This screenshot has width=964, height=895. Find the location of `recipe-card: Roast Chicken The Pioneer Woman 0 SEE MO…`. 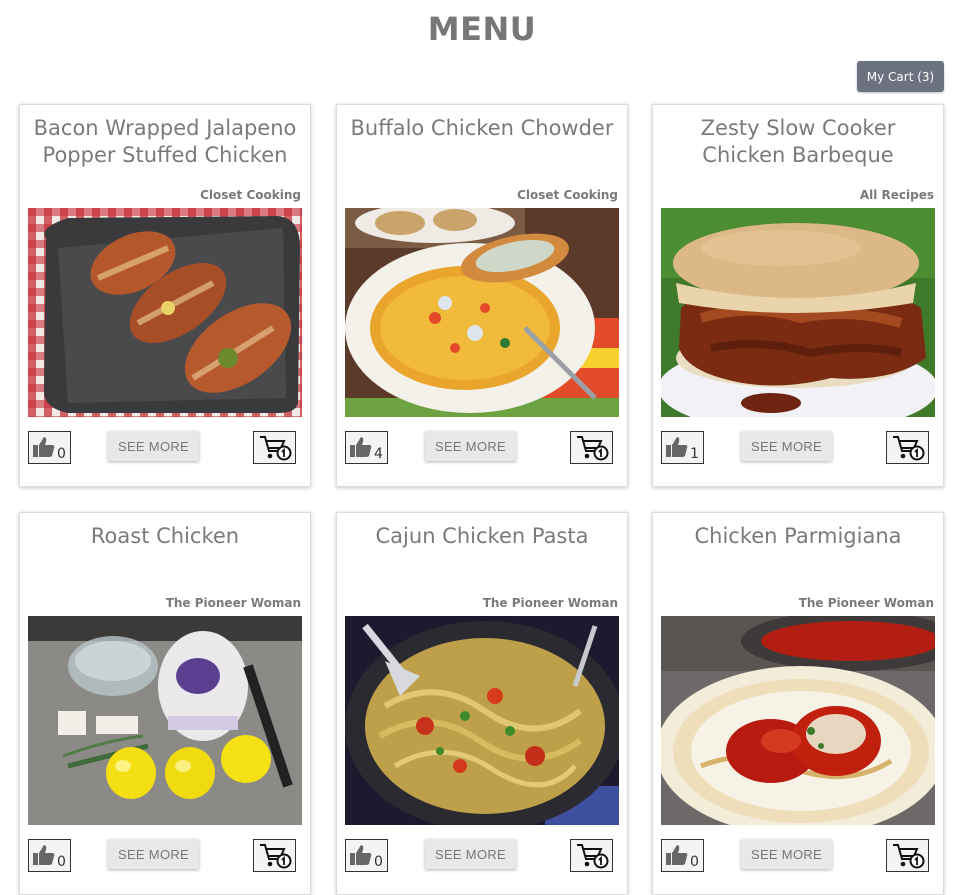

recipe-card: Roast Chicken The Pioneer Woman 0 SEE MO… is located at coordinates (165, 703).